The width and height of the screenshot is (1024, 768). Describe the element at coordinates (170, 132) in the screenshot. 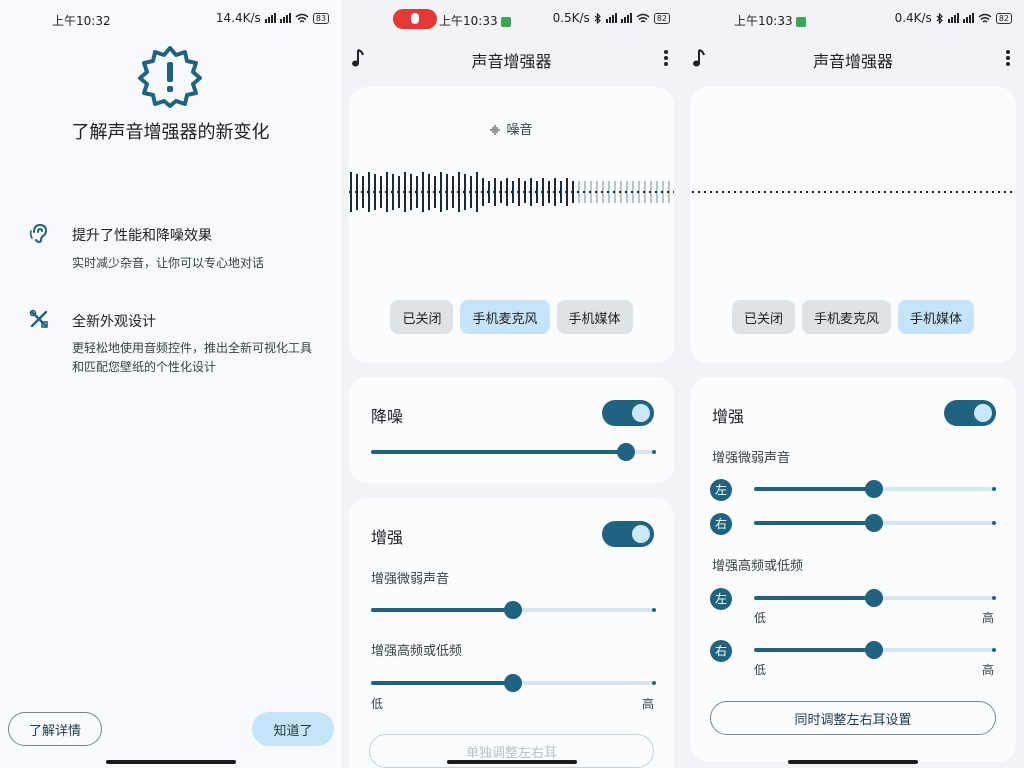

I see `page-title: 了解声音增强器的新变化` at that location.